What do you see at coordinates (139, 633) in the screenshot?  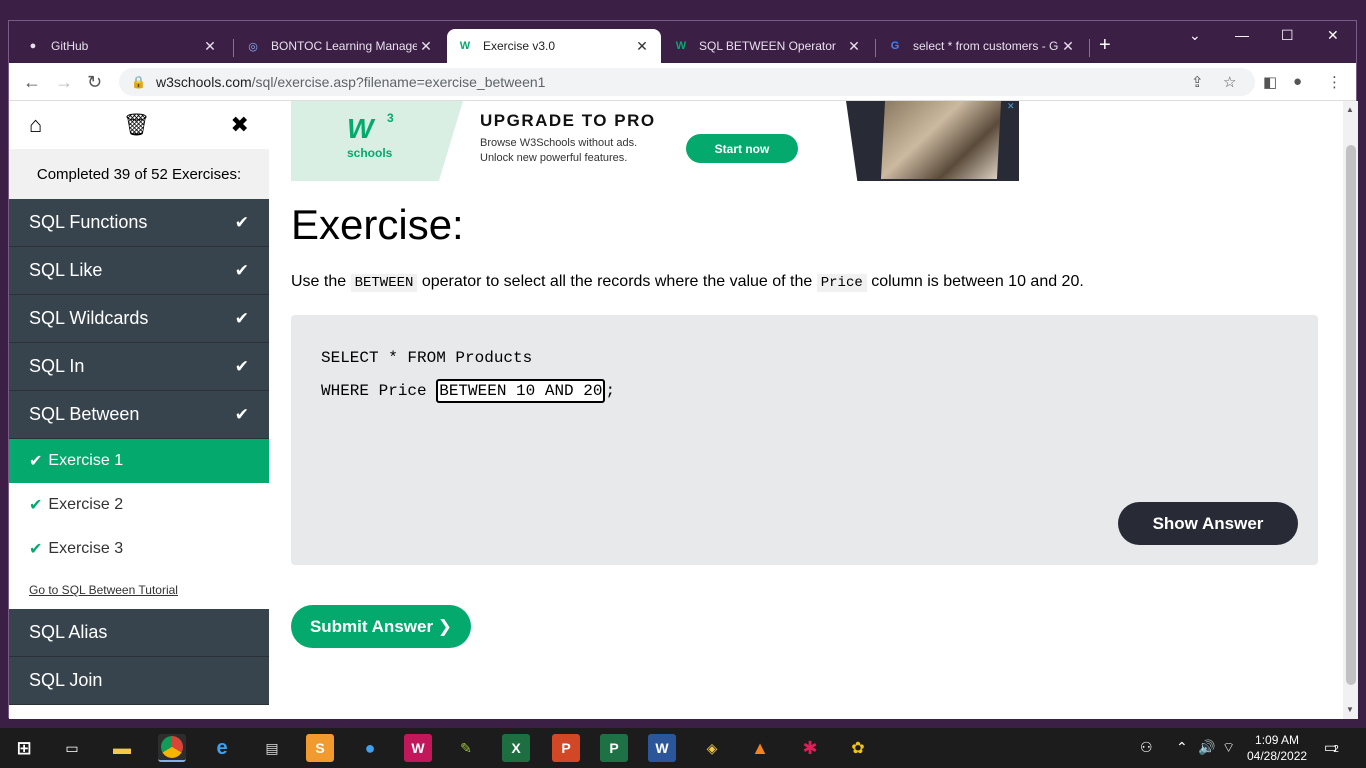 I see `sidebar-item-sql-alias: SQL Alias` at bounding box center [139, 633].